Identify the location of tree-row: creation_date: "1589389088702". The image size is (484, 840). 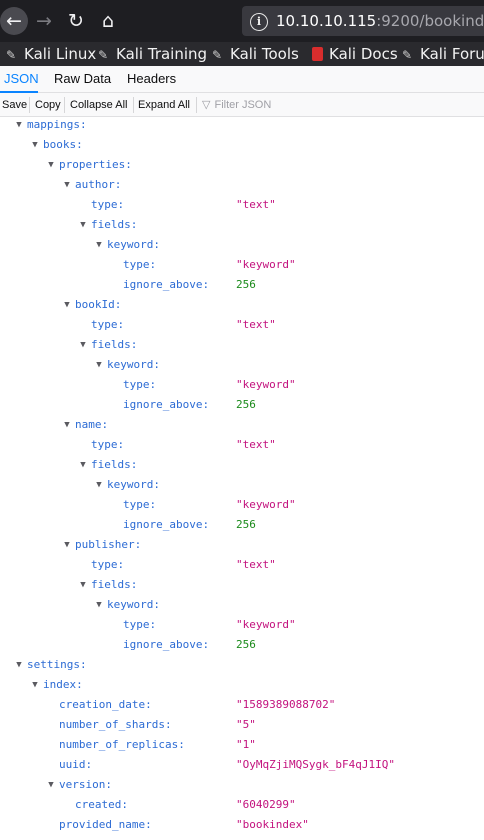
(242, 705).